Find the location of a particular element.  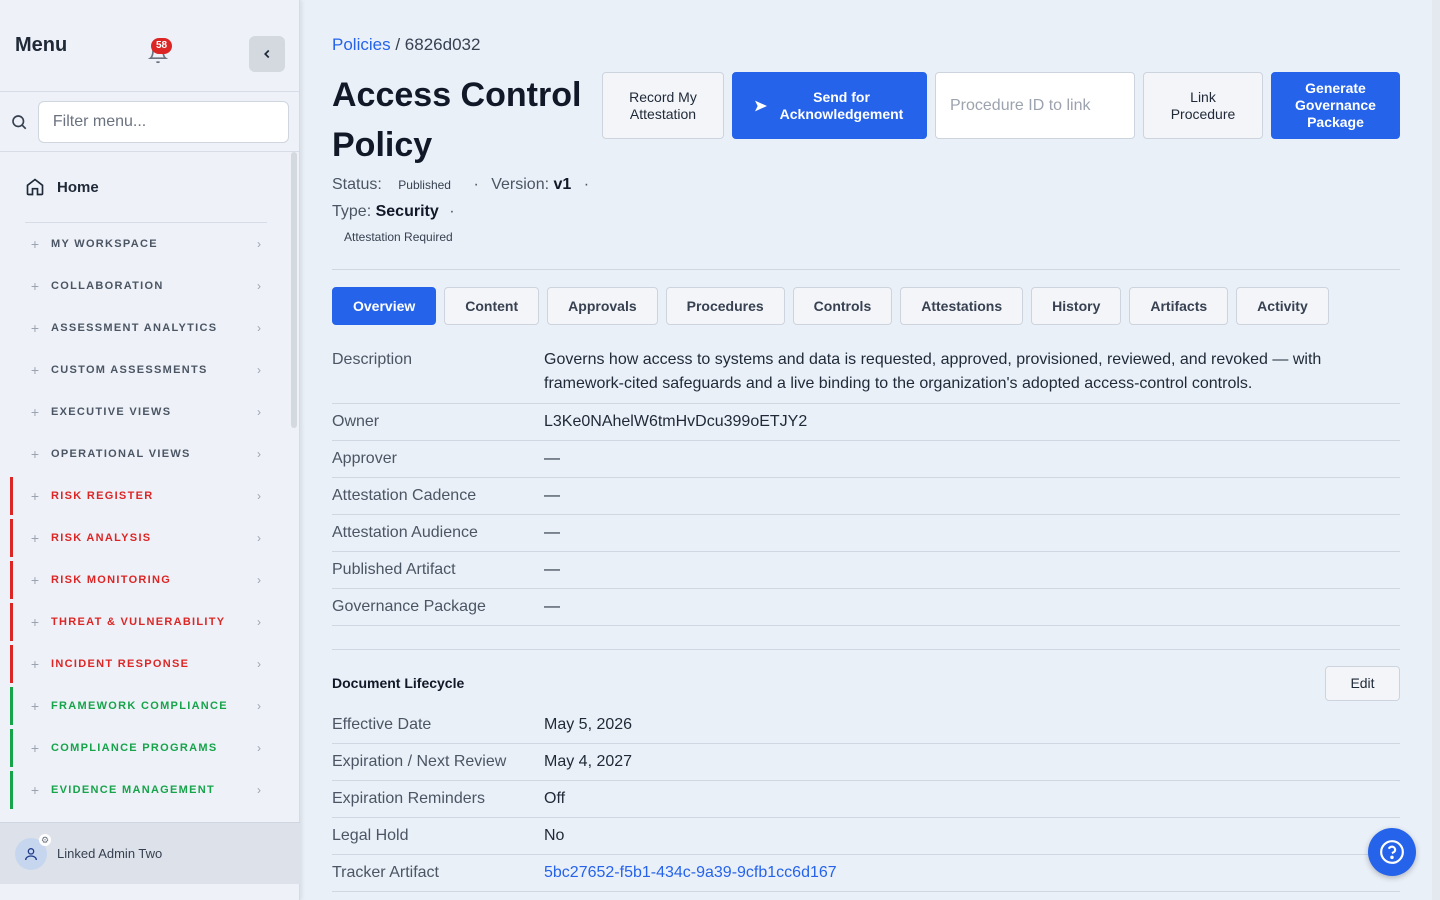

sidebar-group: + RISK ANALYSIS › is located at coordinates (149, 538).